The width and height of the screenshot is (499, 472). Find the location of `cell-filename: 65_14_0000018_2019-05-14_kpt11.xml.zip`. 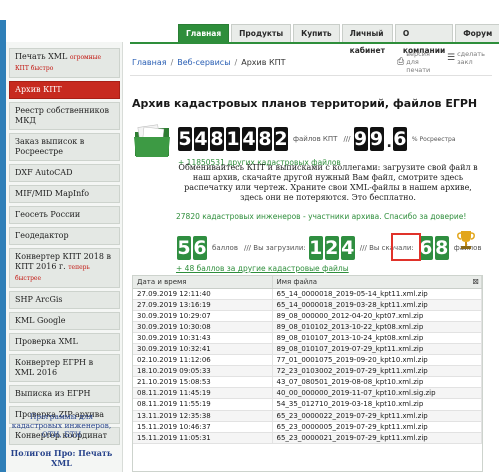

cell-filename: 65_14_0000018_2019-05-14_kpt11.xml.zip is located at coordinates (377, 294).